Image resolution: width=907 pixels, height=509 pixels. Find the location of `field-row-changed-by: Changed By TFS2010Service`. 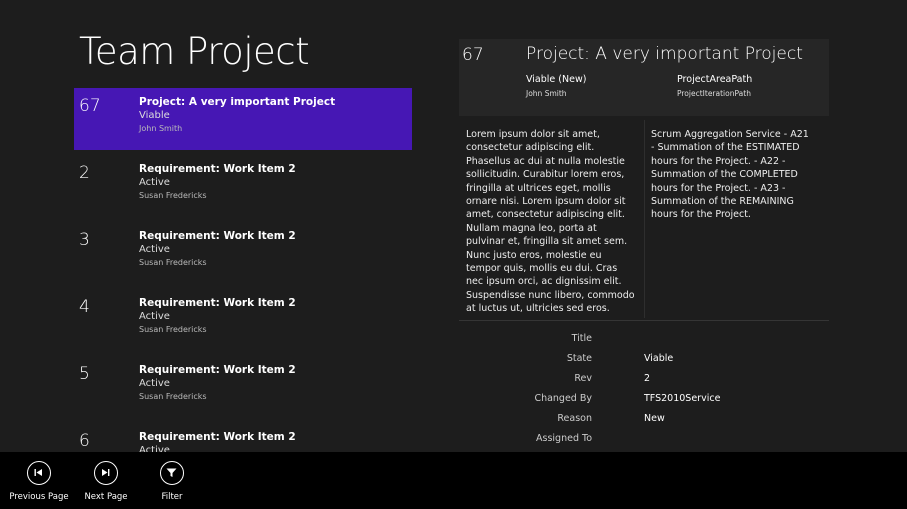

field-row-changed-by: Changed By TFS2010Service is located at coordinates (644, 403).